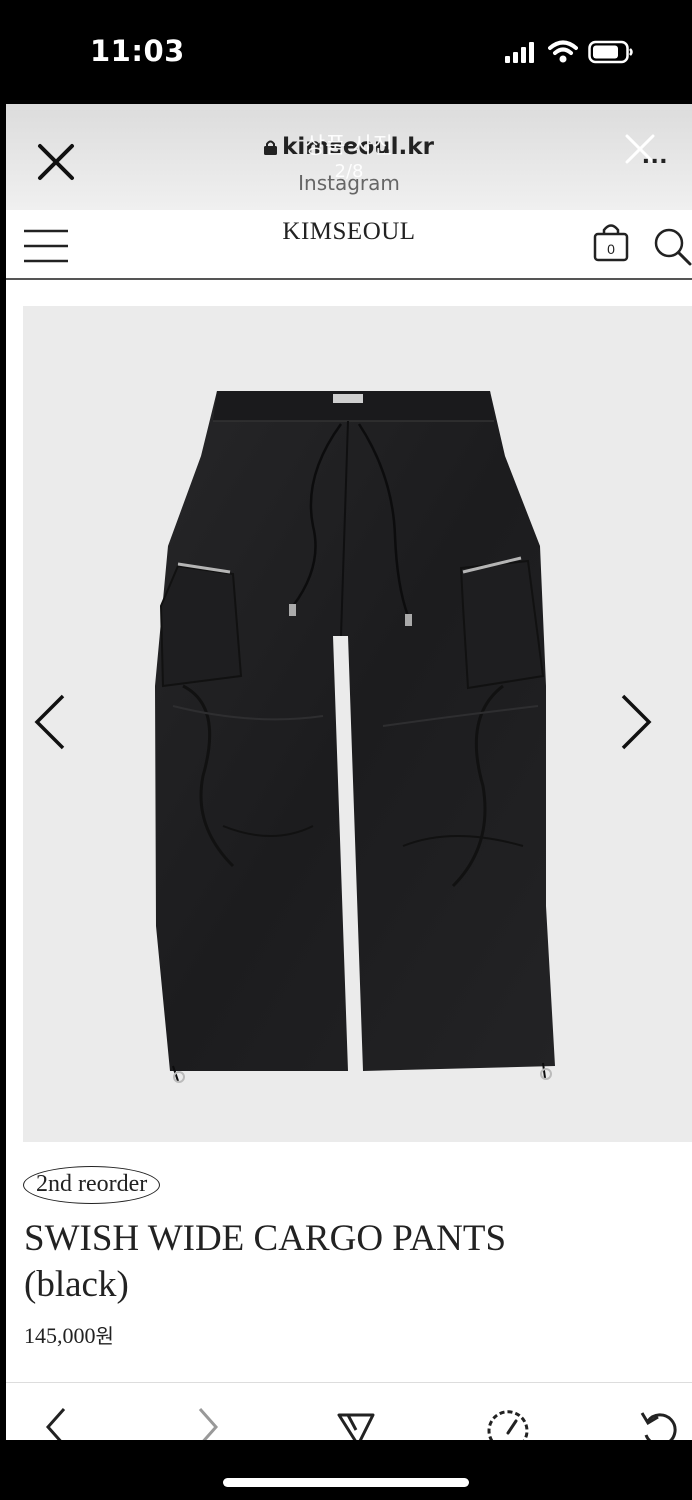  I want to click on browser-toolbar, so click(349, 1411).